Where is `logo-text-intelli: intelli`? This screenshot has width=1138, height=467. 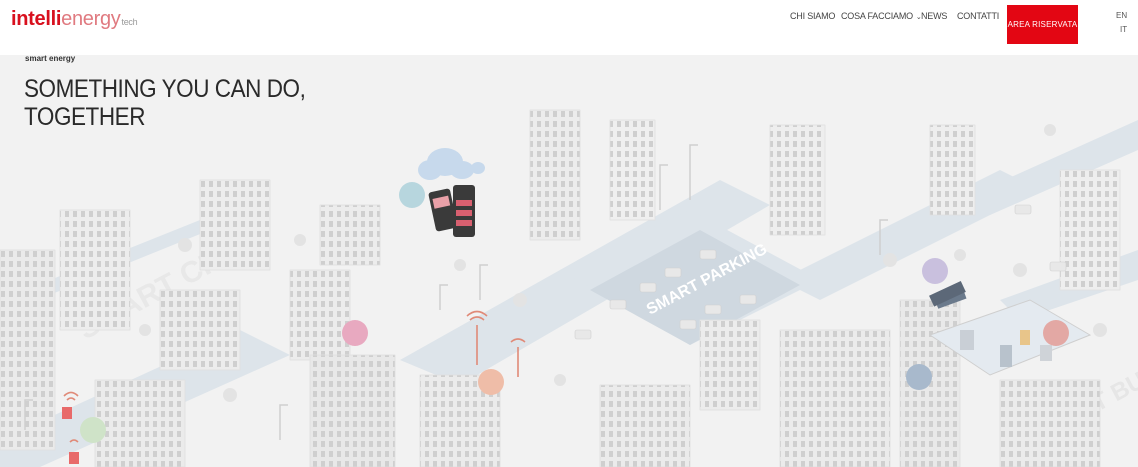
logo-text-intelli: intelli is located at coordinates (36, 19).